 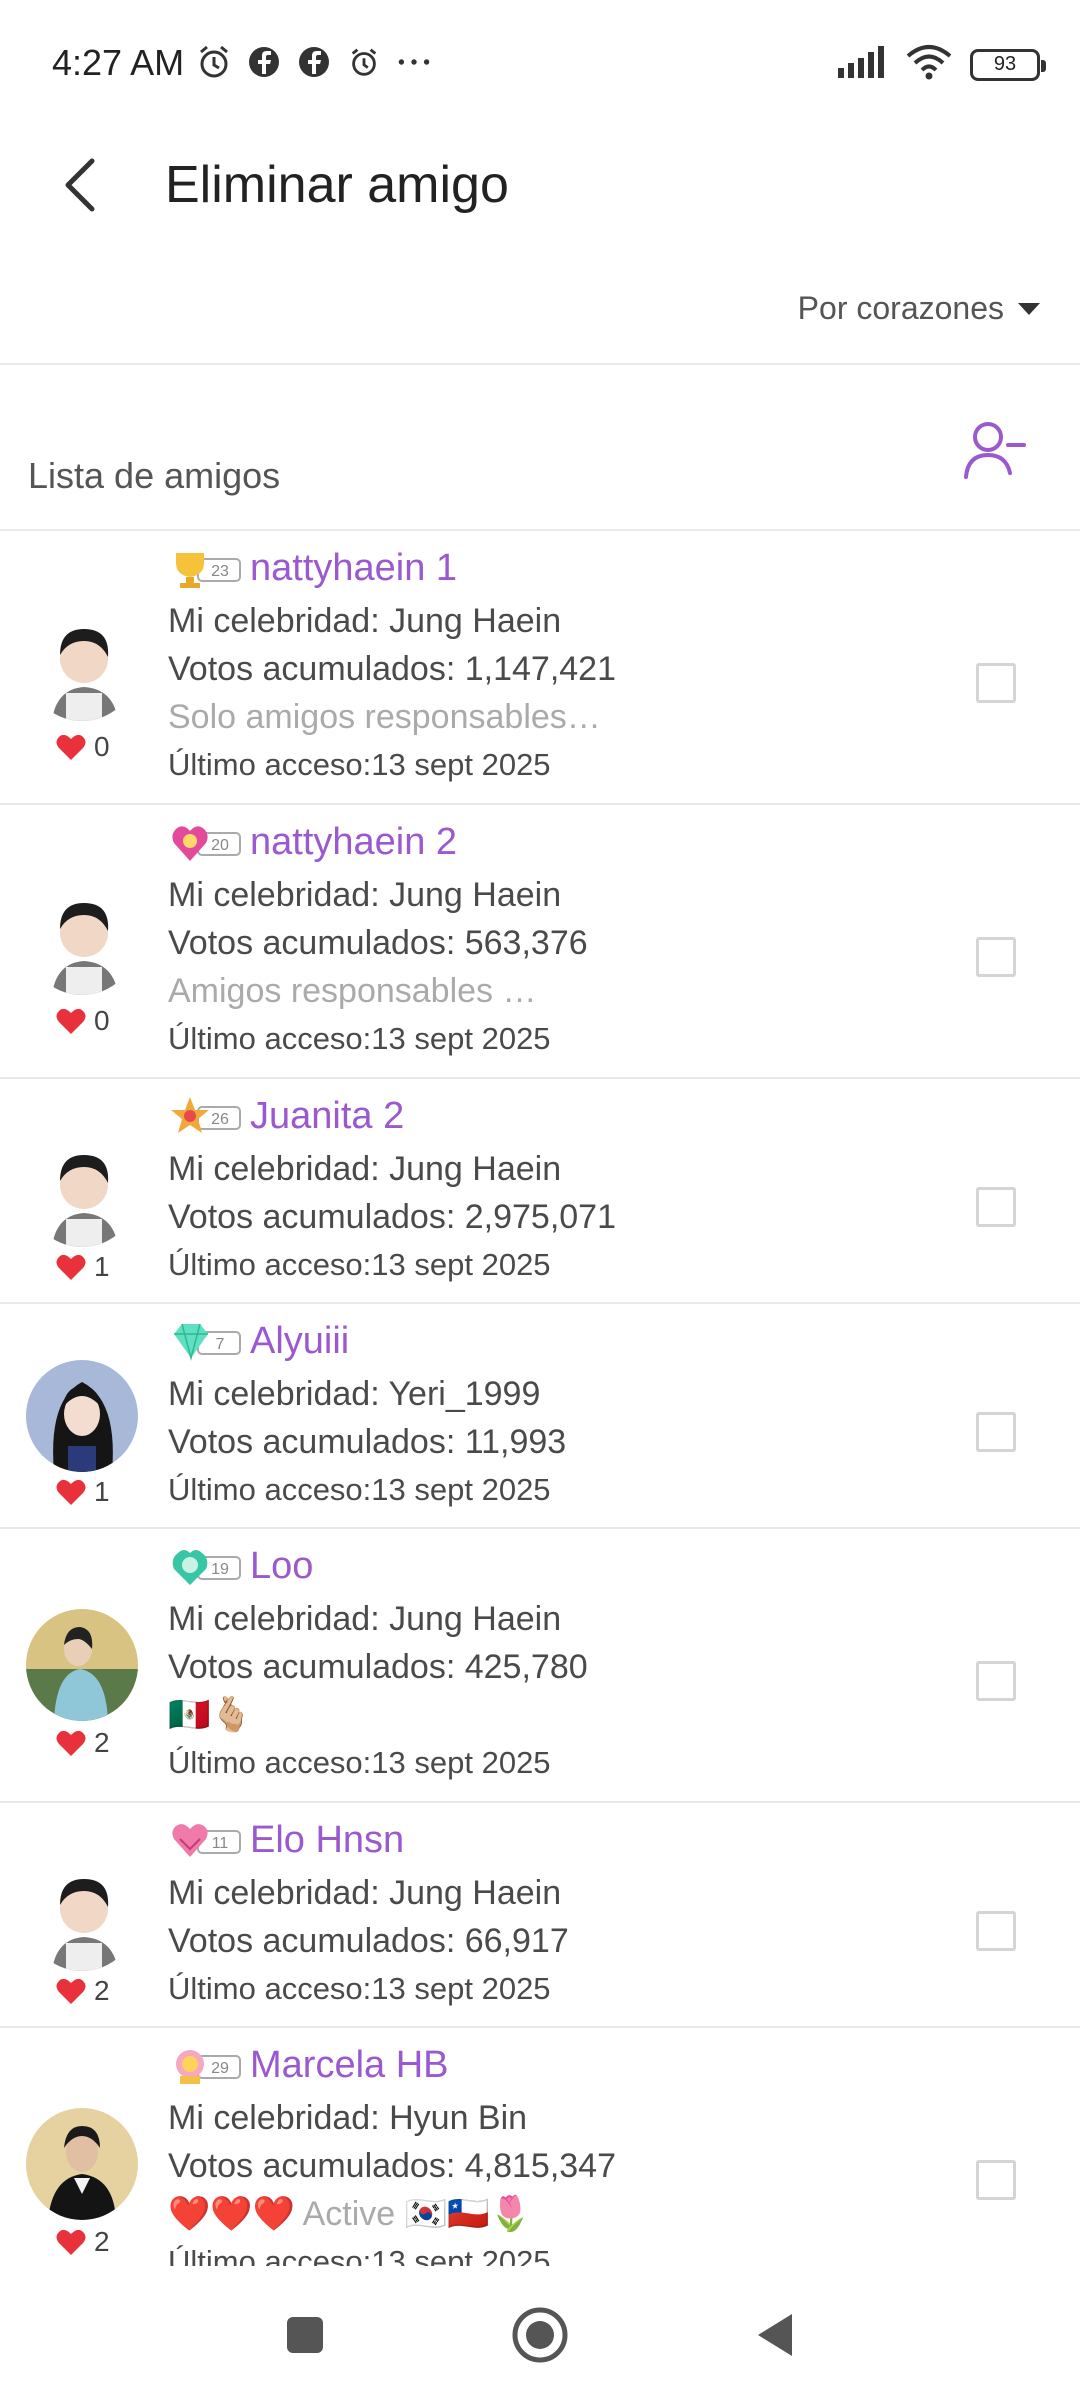 What do you see at coordinates (353, 568) in the screenshot?
I see `friend-name: nattyhaein 1` at bounding box center [353, 568].